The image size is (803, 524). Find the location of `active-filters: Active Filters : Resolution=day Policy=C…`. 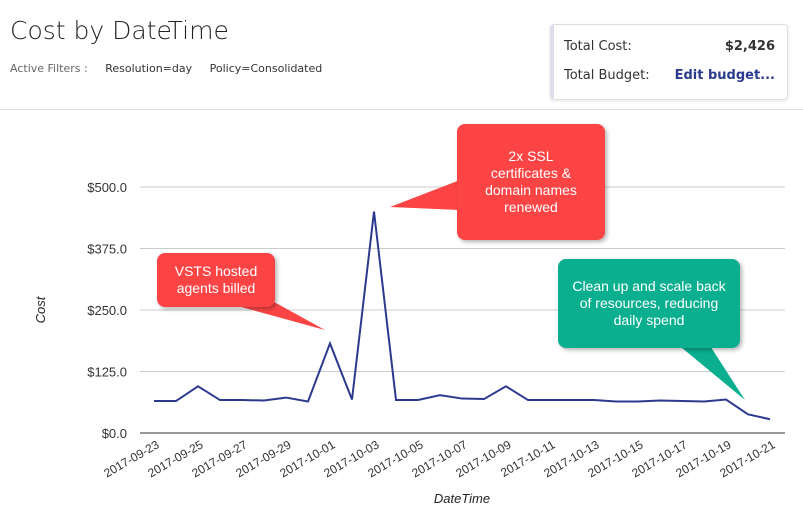

active-filters: Active Filters : Resolution=day Policy=C… is located at coordinates (173, 68).